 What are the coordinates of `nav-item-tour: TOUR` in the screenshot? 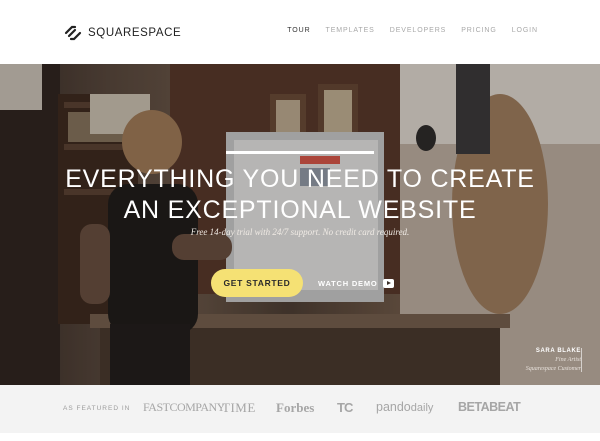 It's located at (298, 30).